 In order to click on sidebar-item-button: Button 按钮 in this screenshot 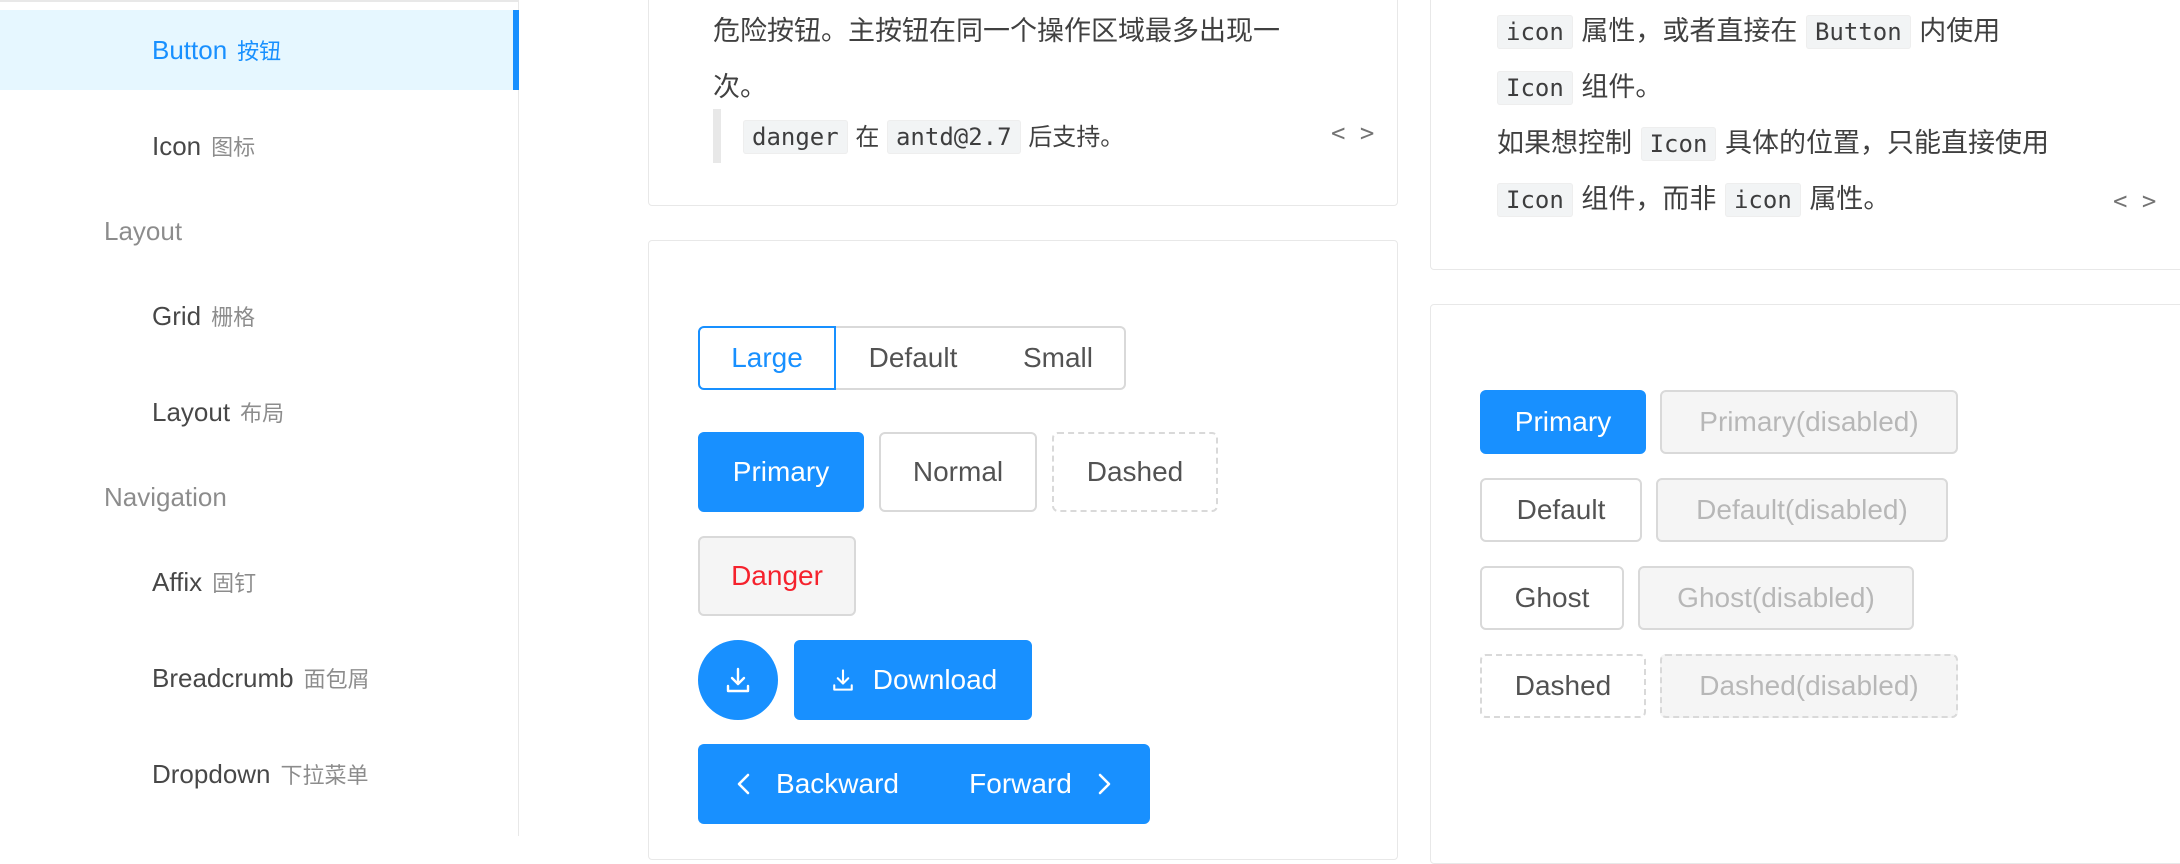, I will do `click(259, 50)`.